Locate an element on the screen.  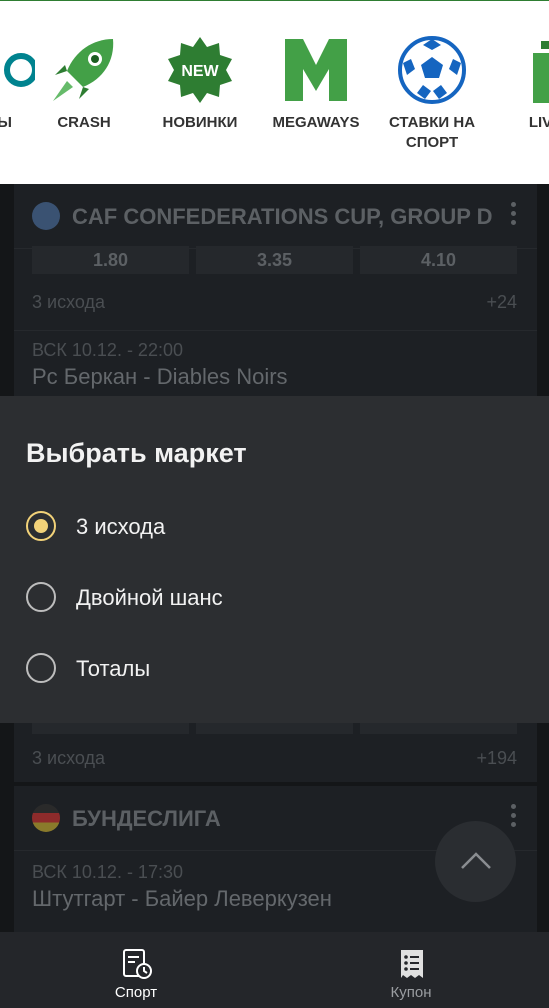
odd-button-2: 4.10 is located at coordinates (438, 260).